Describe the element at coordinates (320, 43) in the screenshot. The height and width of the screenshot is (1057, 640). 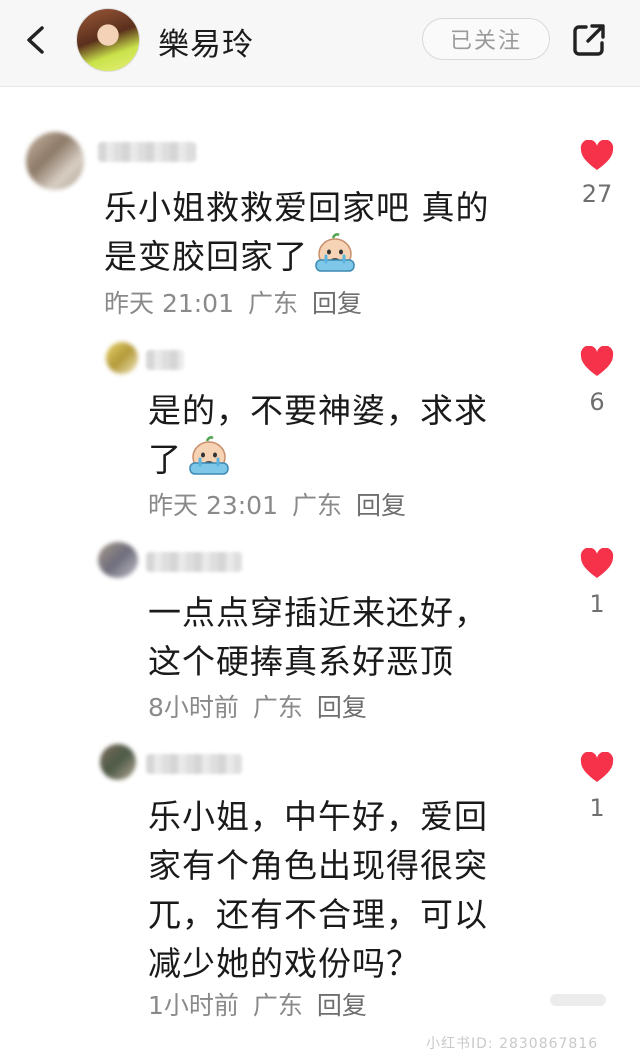
I see `top-bar: 樂易玲 已关注` at that location.